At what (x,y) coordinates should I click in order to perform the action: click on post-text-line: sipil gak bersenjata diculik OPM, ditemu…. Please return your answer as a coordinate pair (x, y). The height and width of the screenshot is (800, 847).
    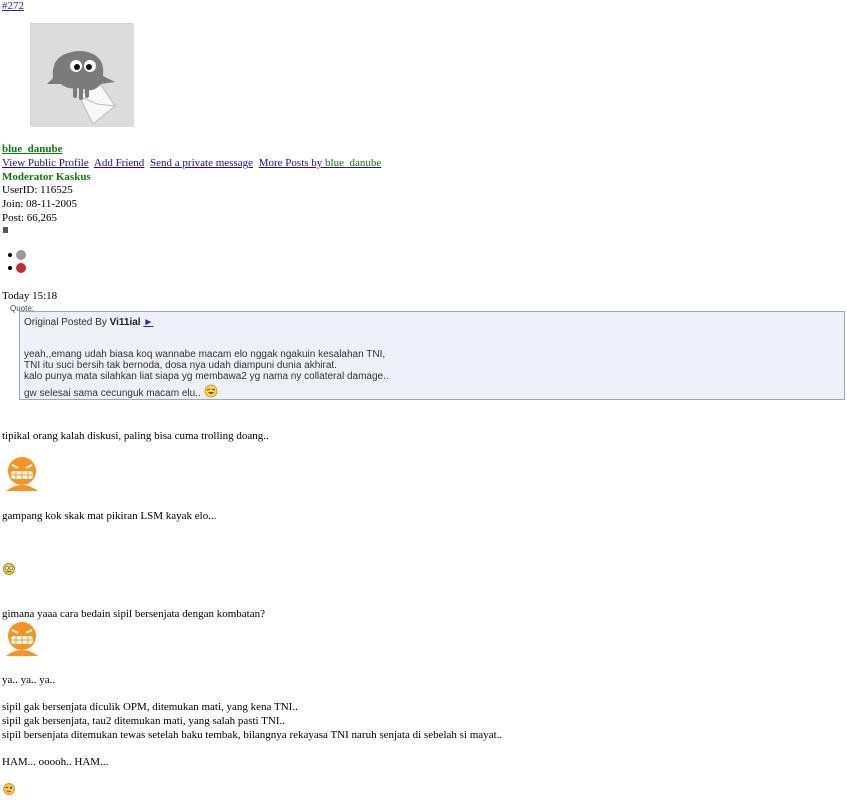
    Looking at the image, I should click on (150, 707).